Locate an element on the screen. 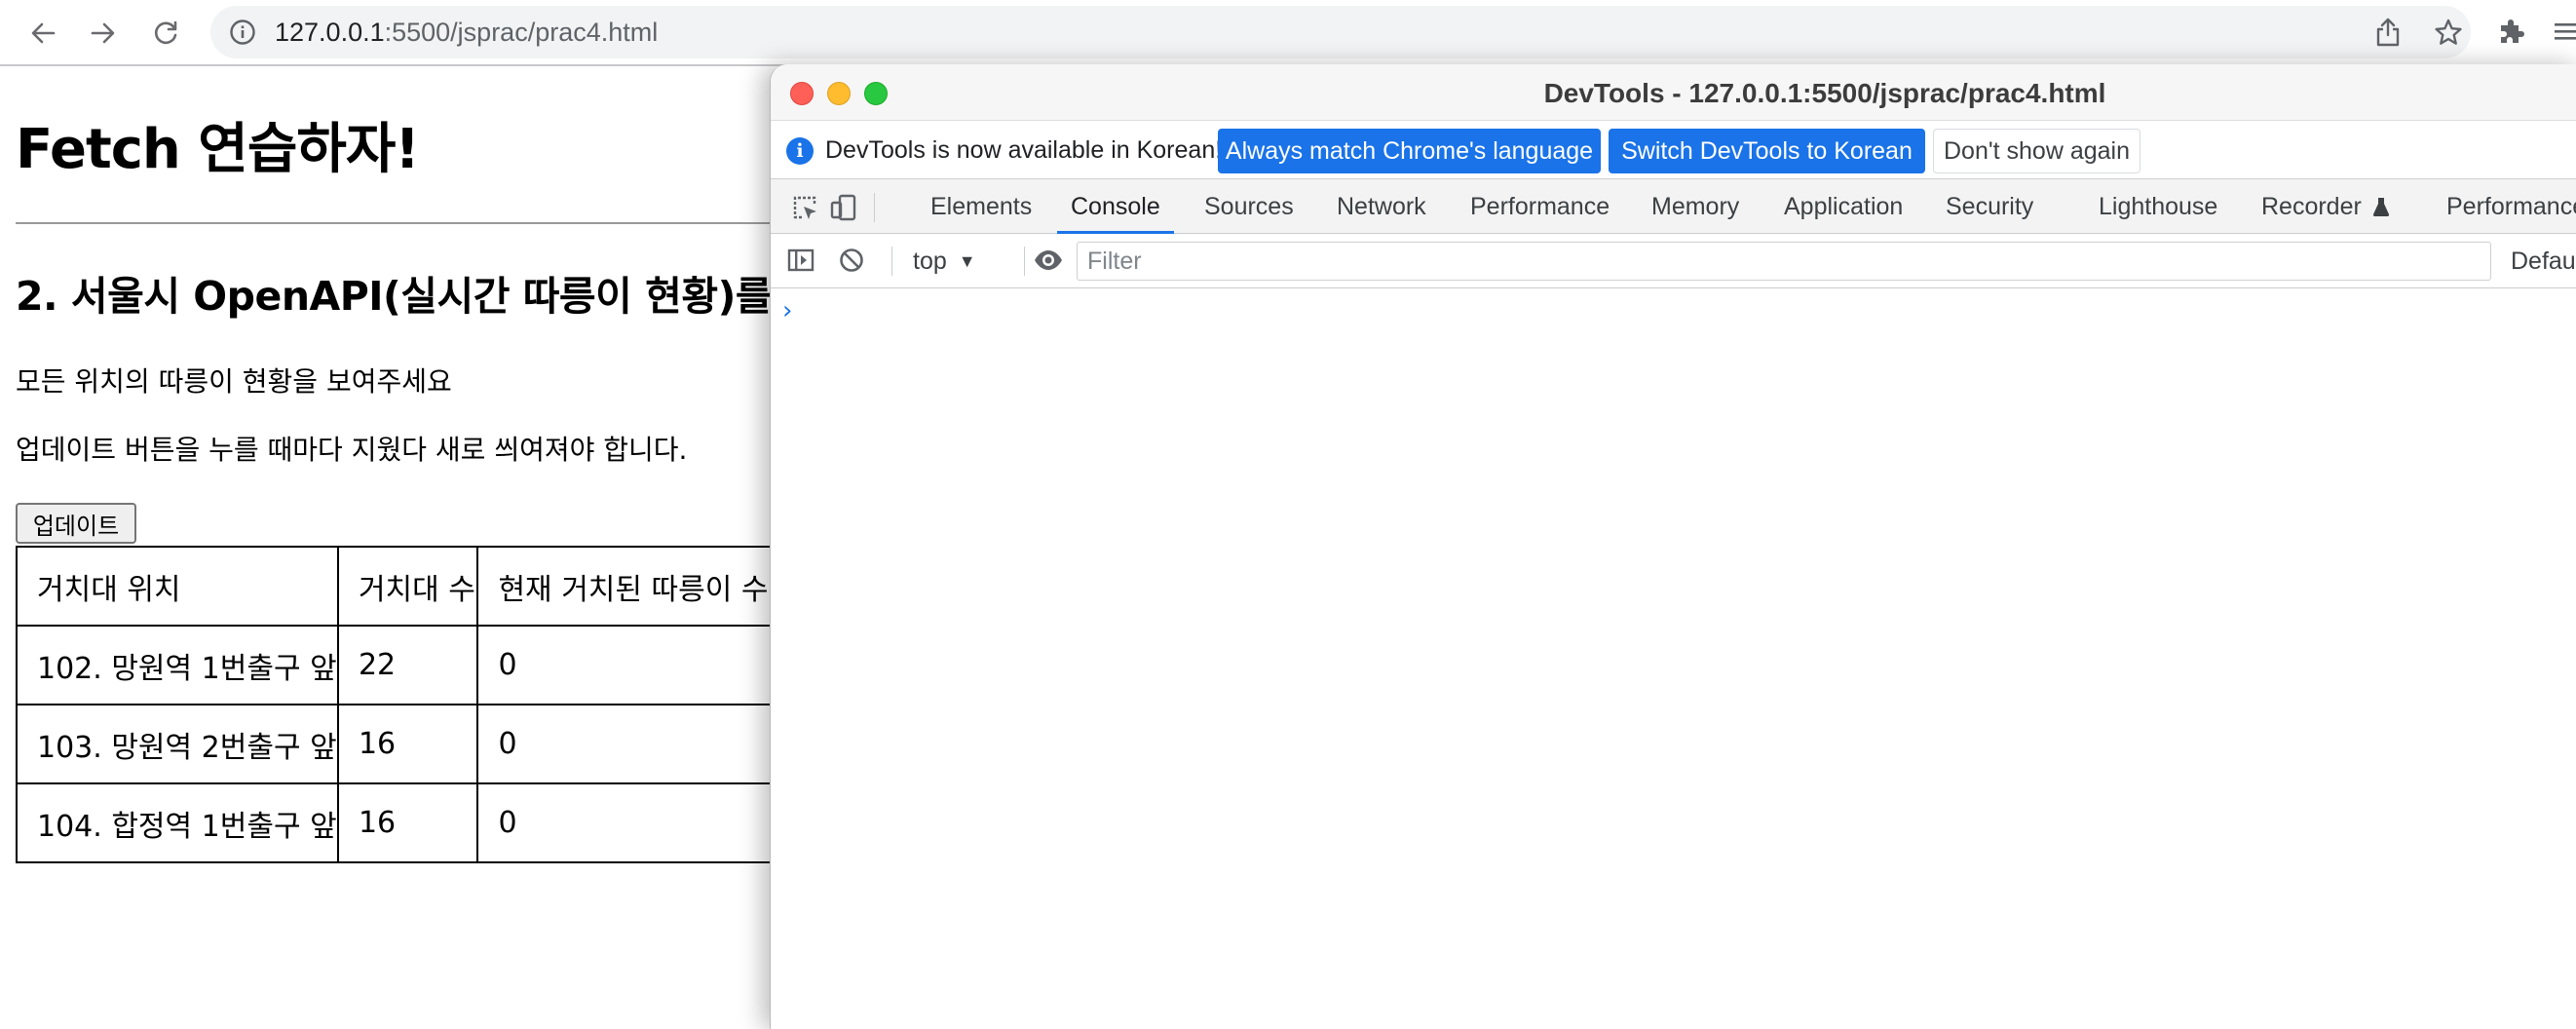 The image size is (2576, 1029). url-host: 127.0.0.1 is located at coordinates (330, 33).